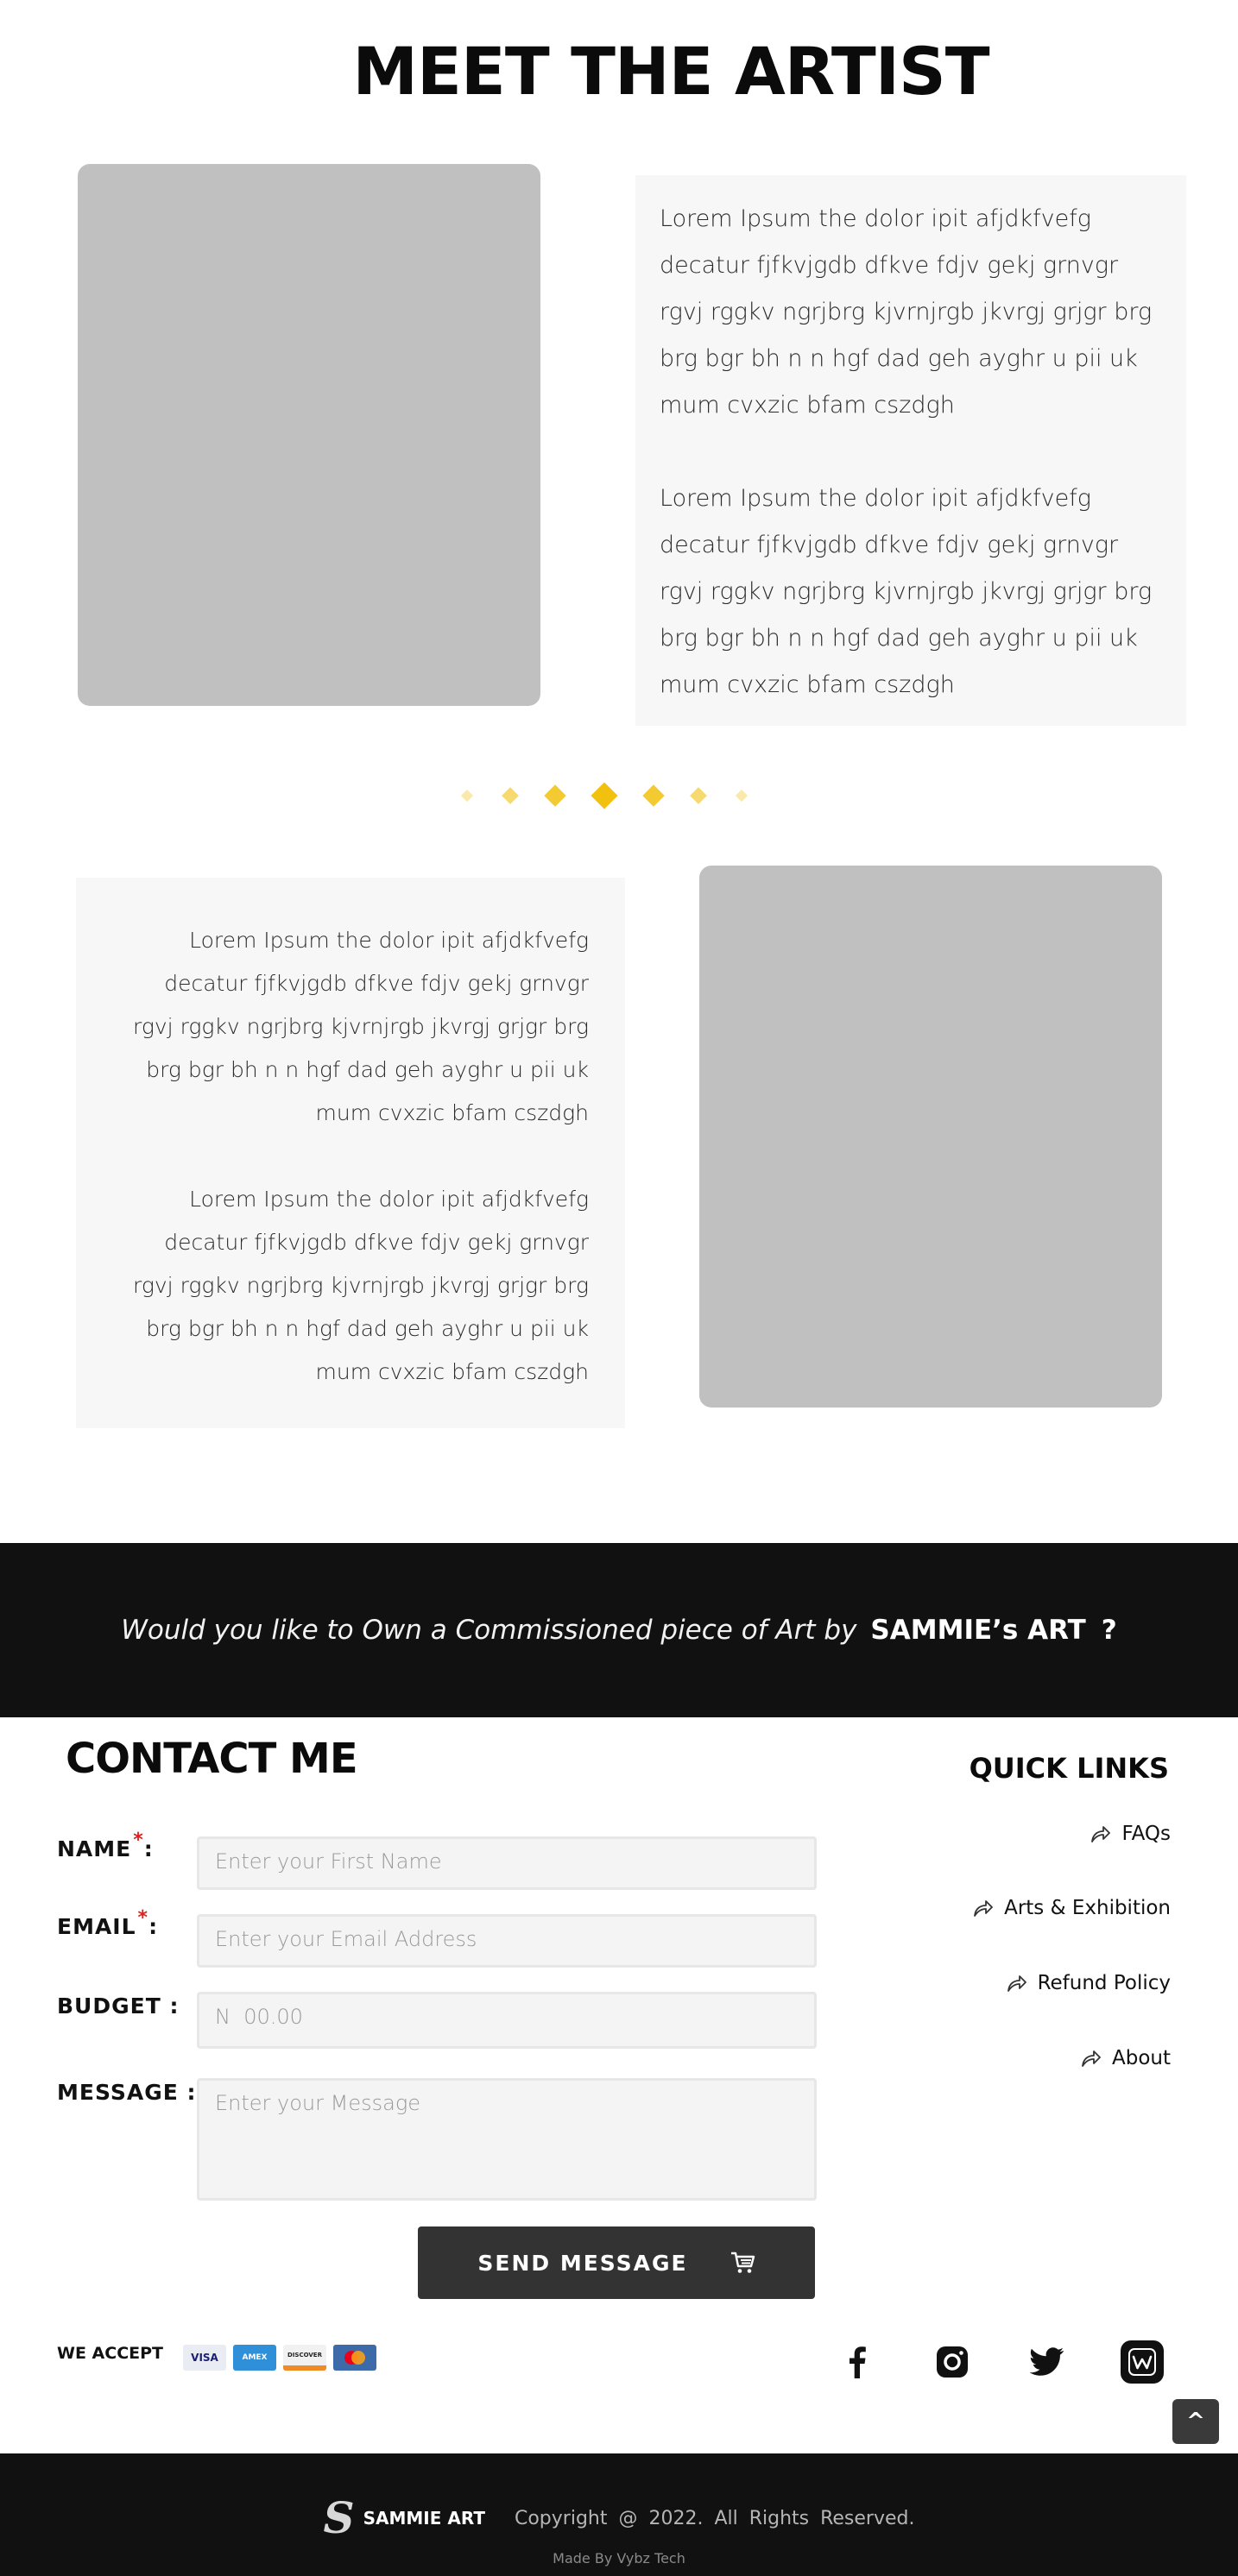 The height and width of the screenshot is (2576, 1238). Describe the element at coordinates (105, 1845) in the screenshot. I see `name-label: NAME*:` at that location.